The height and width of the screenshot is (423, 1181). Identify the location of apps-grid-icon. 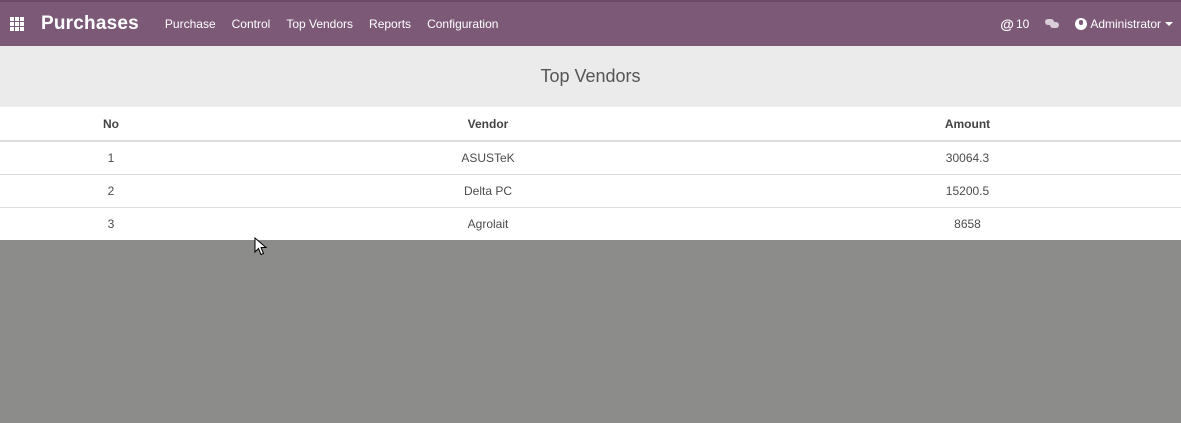
(17, 24).